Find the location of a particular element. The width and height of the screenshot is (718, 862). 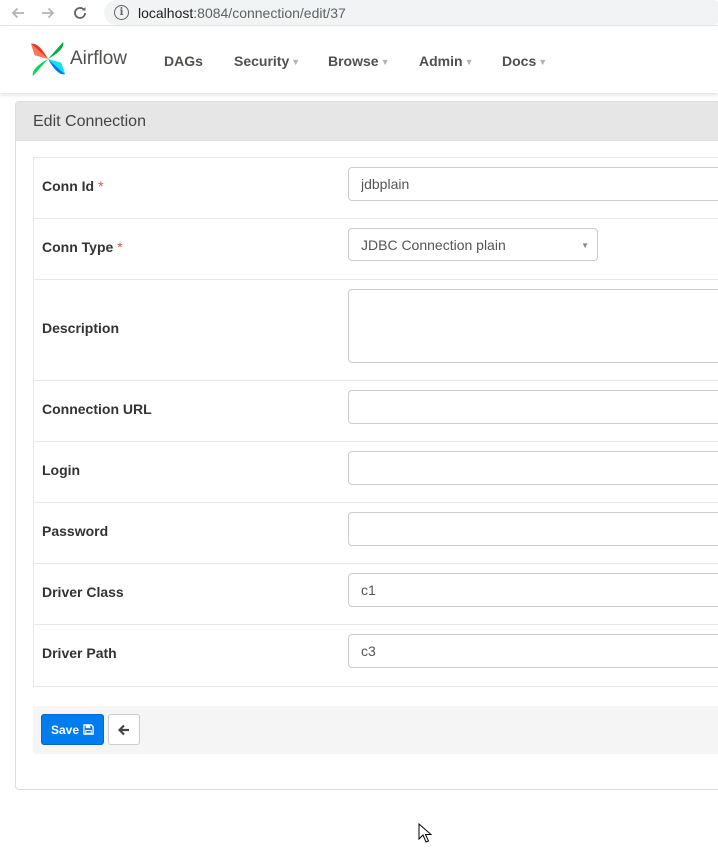

conn-type-select: JDBC Connection plain ▼ is located at coordinates (473, 244).